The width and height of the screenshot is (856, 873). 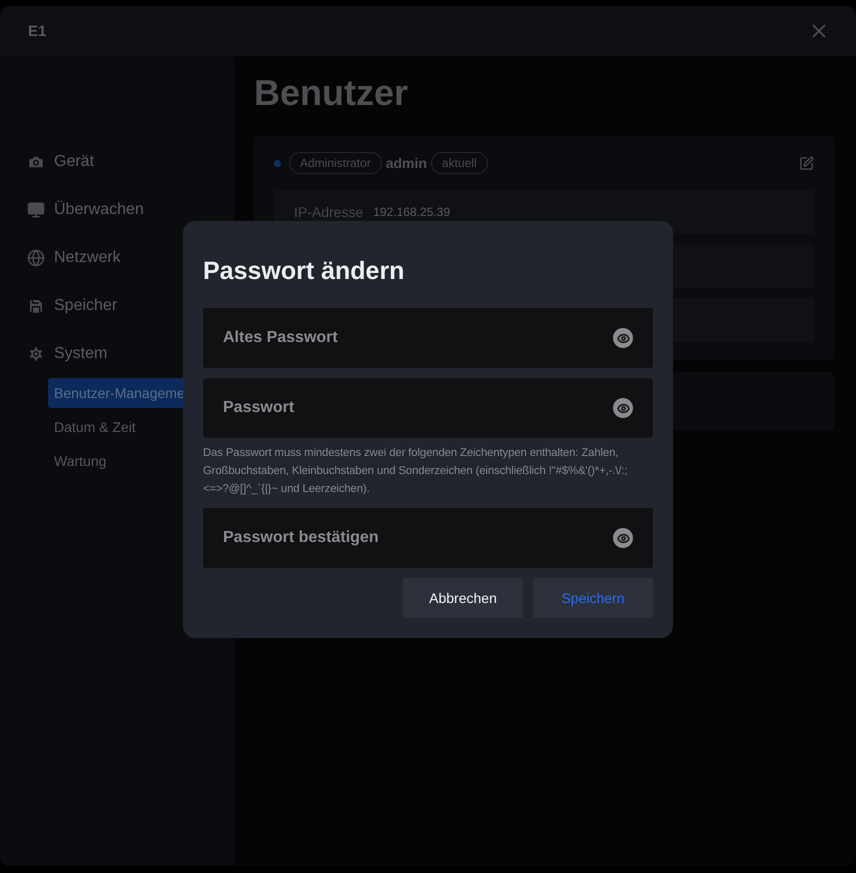 What do you see at coordinates (428, 538) in the screenshot?
I see `password-field: Passwort bestätigen` at bounding box center [428, 538].